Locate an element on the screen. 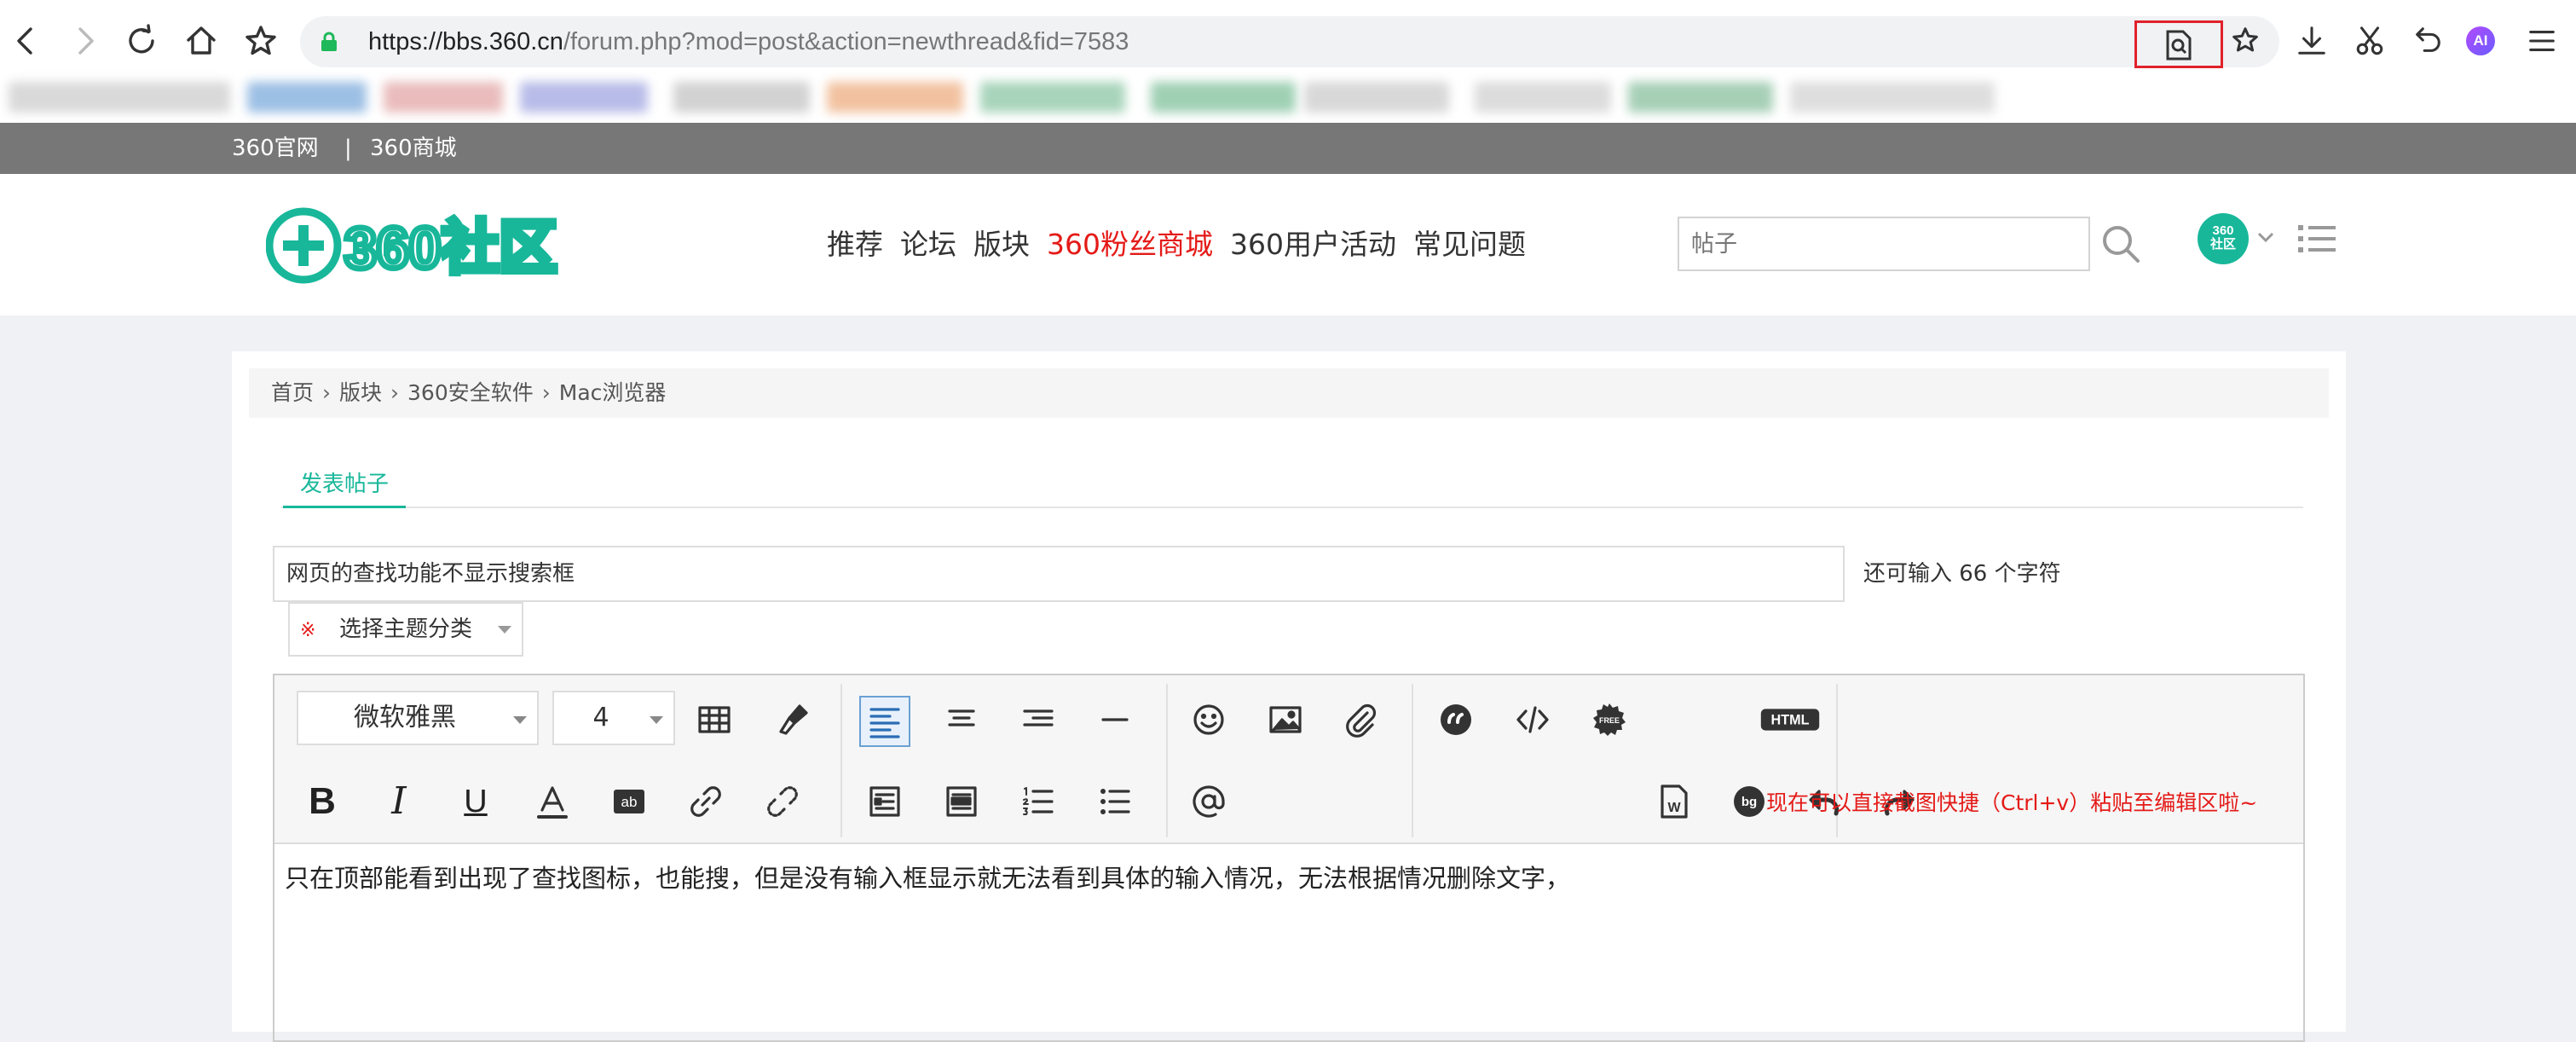 Image resolution: width=2576 pixels, height=1042 pixels. svg-text: ab is located at coordinates (629, 802).